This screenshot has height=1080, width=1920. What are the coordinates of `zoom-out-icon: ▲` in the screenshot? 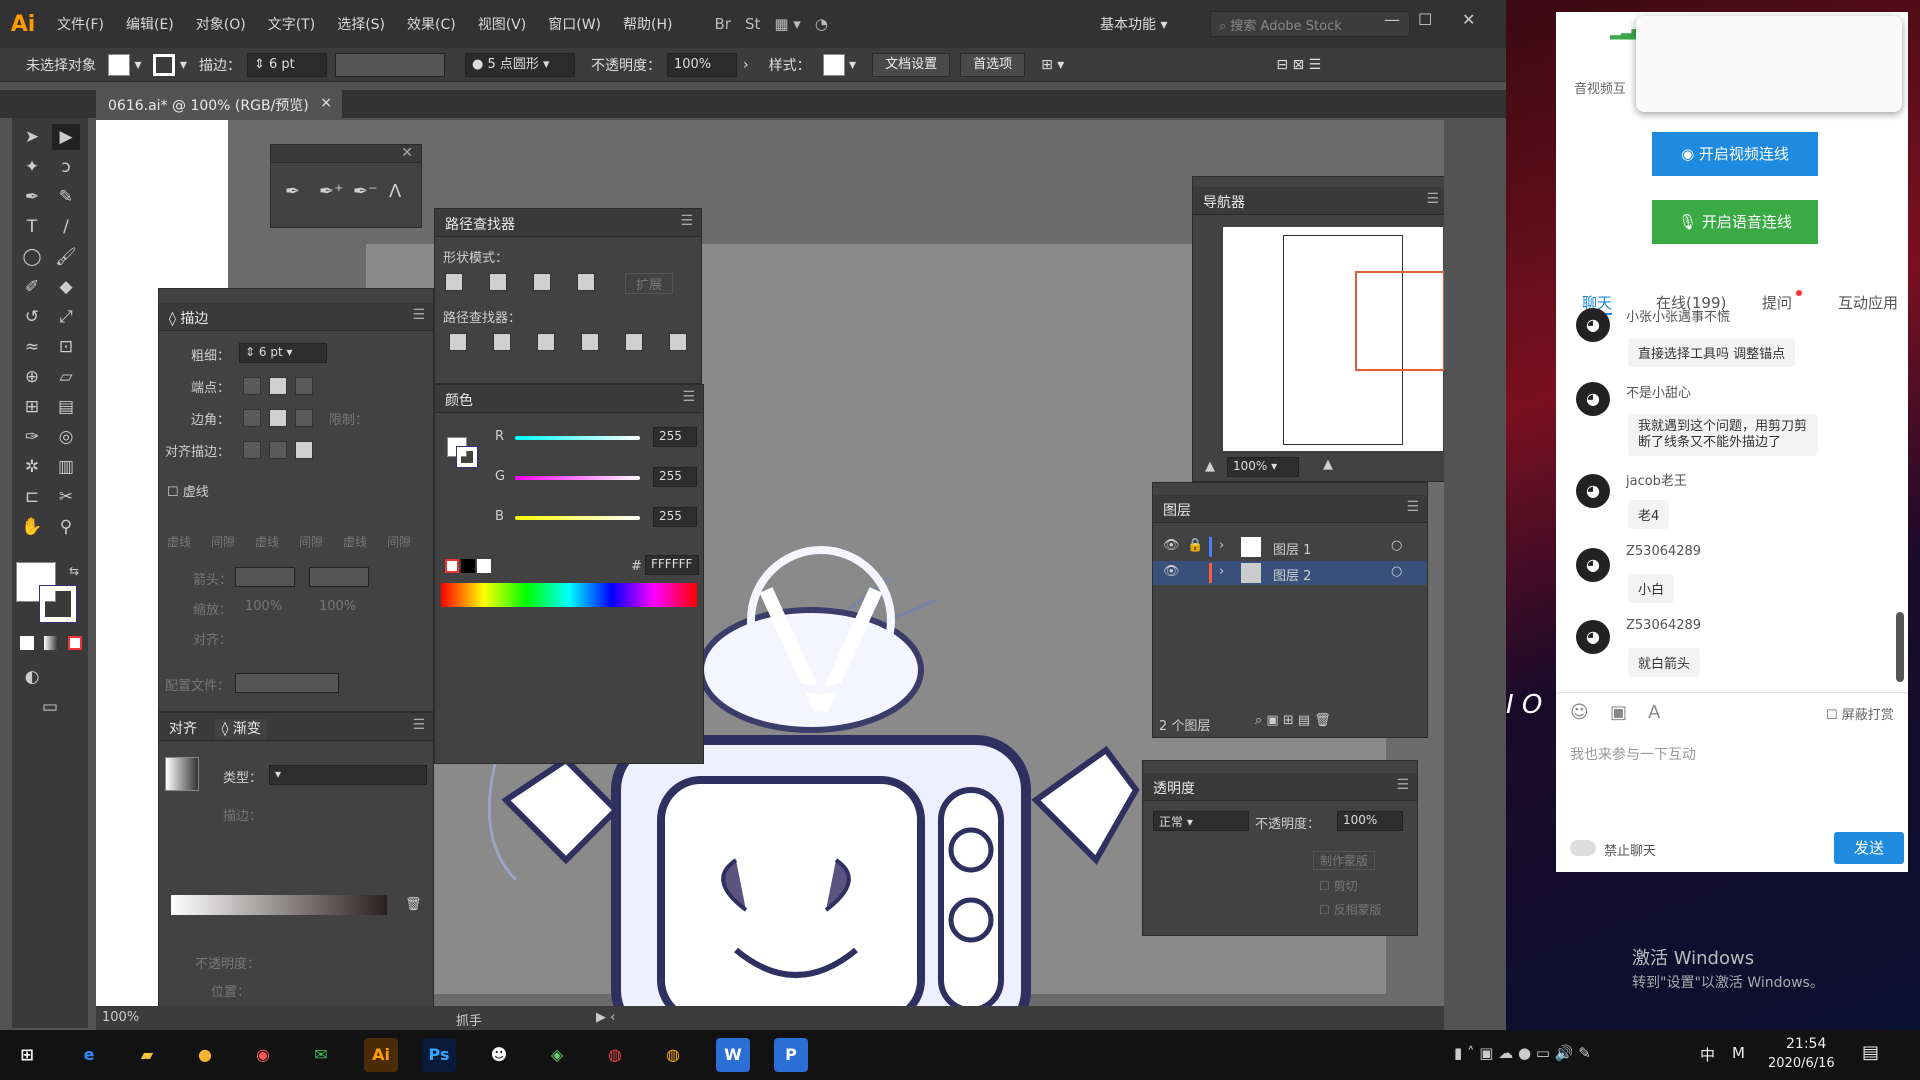 It's located at (1210, 466).